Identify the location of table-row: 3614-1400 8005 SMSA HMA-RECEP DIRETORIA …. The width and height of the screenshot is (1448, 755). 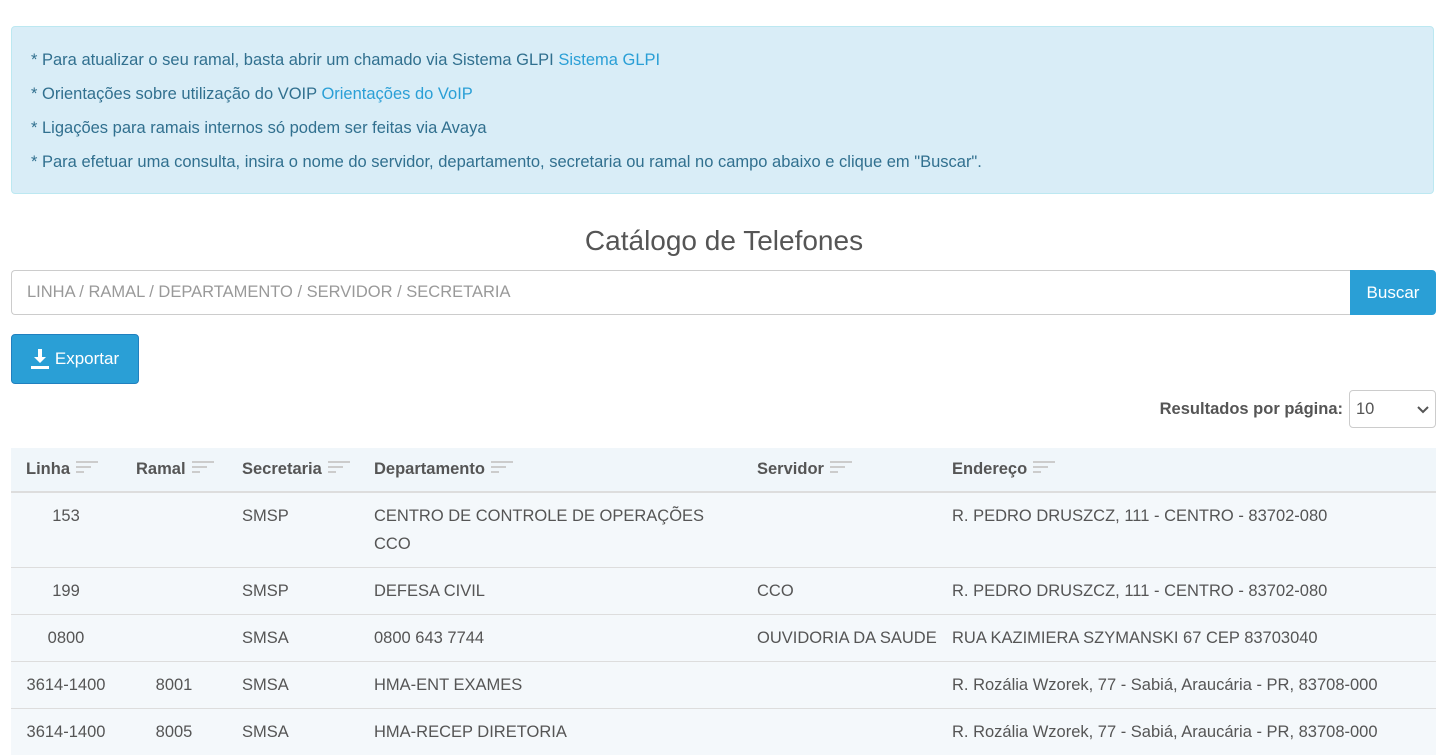
(723, 732).